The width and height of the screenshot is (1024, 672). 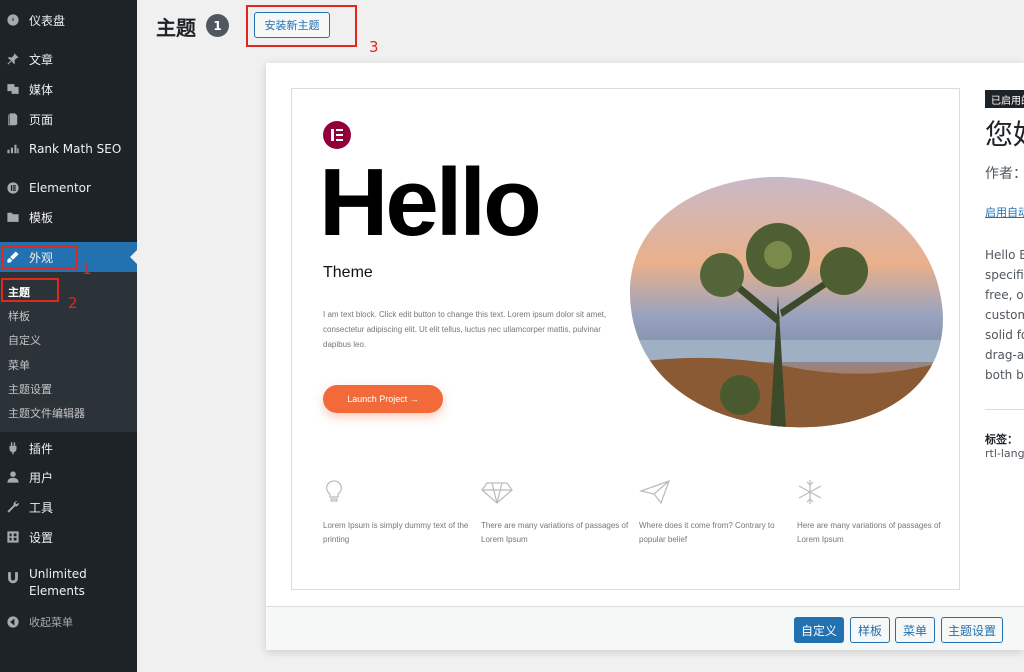 What do you see at coordinates (13, 622) in the screenshot?
I see `collapse-arrow-icon` at bounding box center [13, 622].